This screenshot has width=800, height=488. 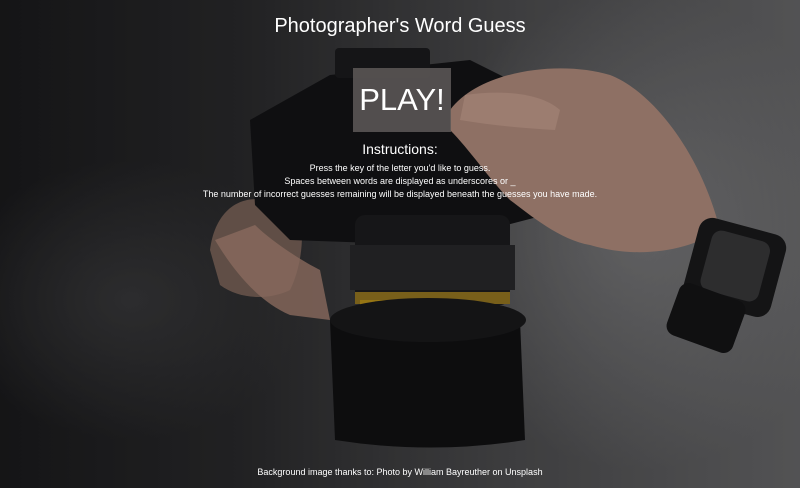 I want to click on play-button: PLAY!, so click(x=402, y=100).